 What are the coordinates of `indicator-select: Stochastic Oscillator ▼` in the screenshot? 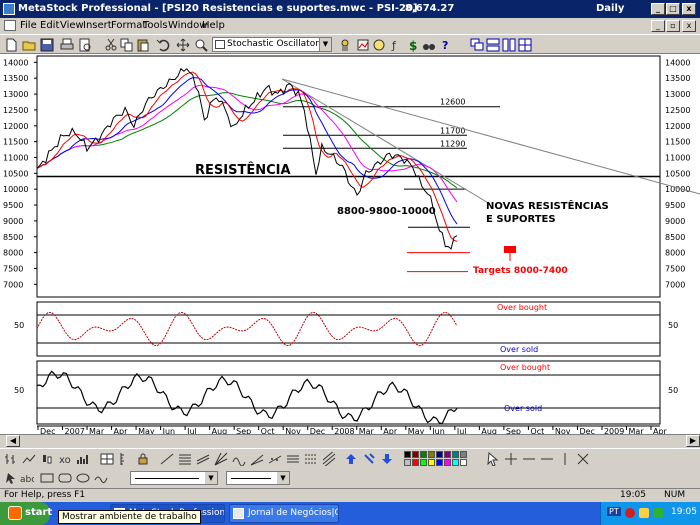 It's located at (272, 44).